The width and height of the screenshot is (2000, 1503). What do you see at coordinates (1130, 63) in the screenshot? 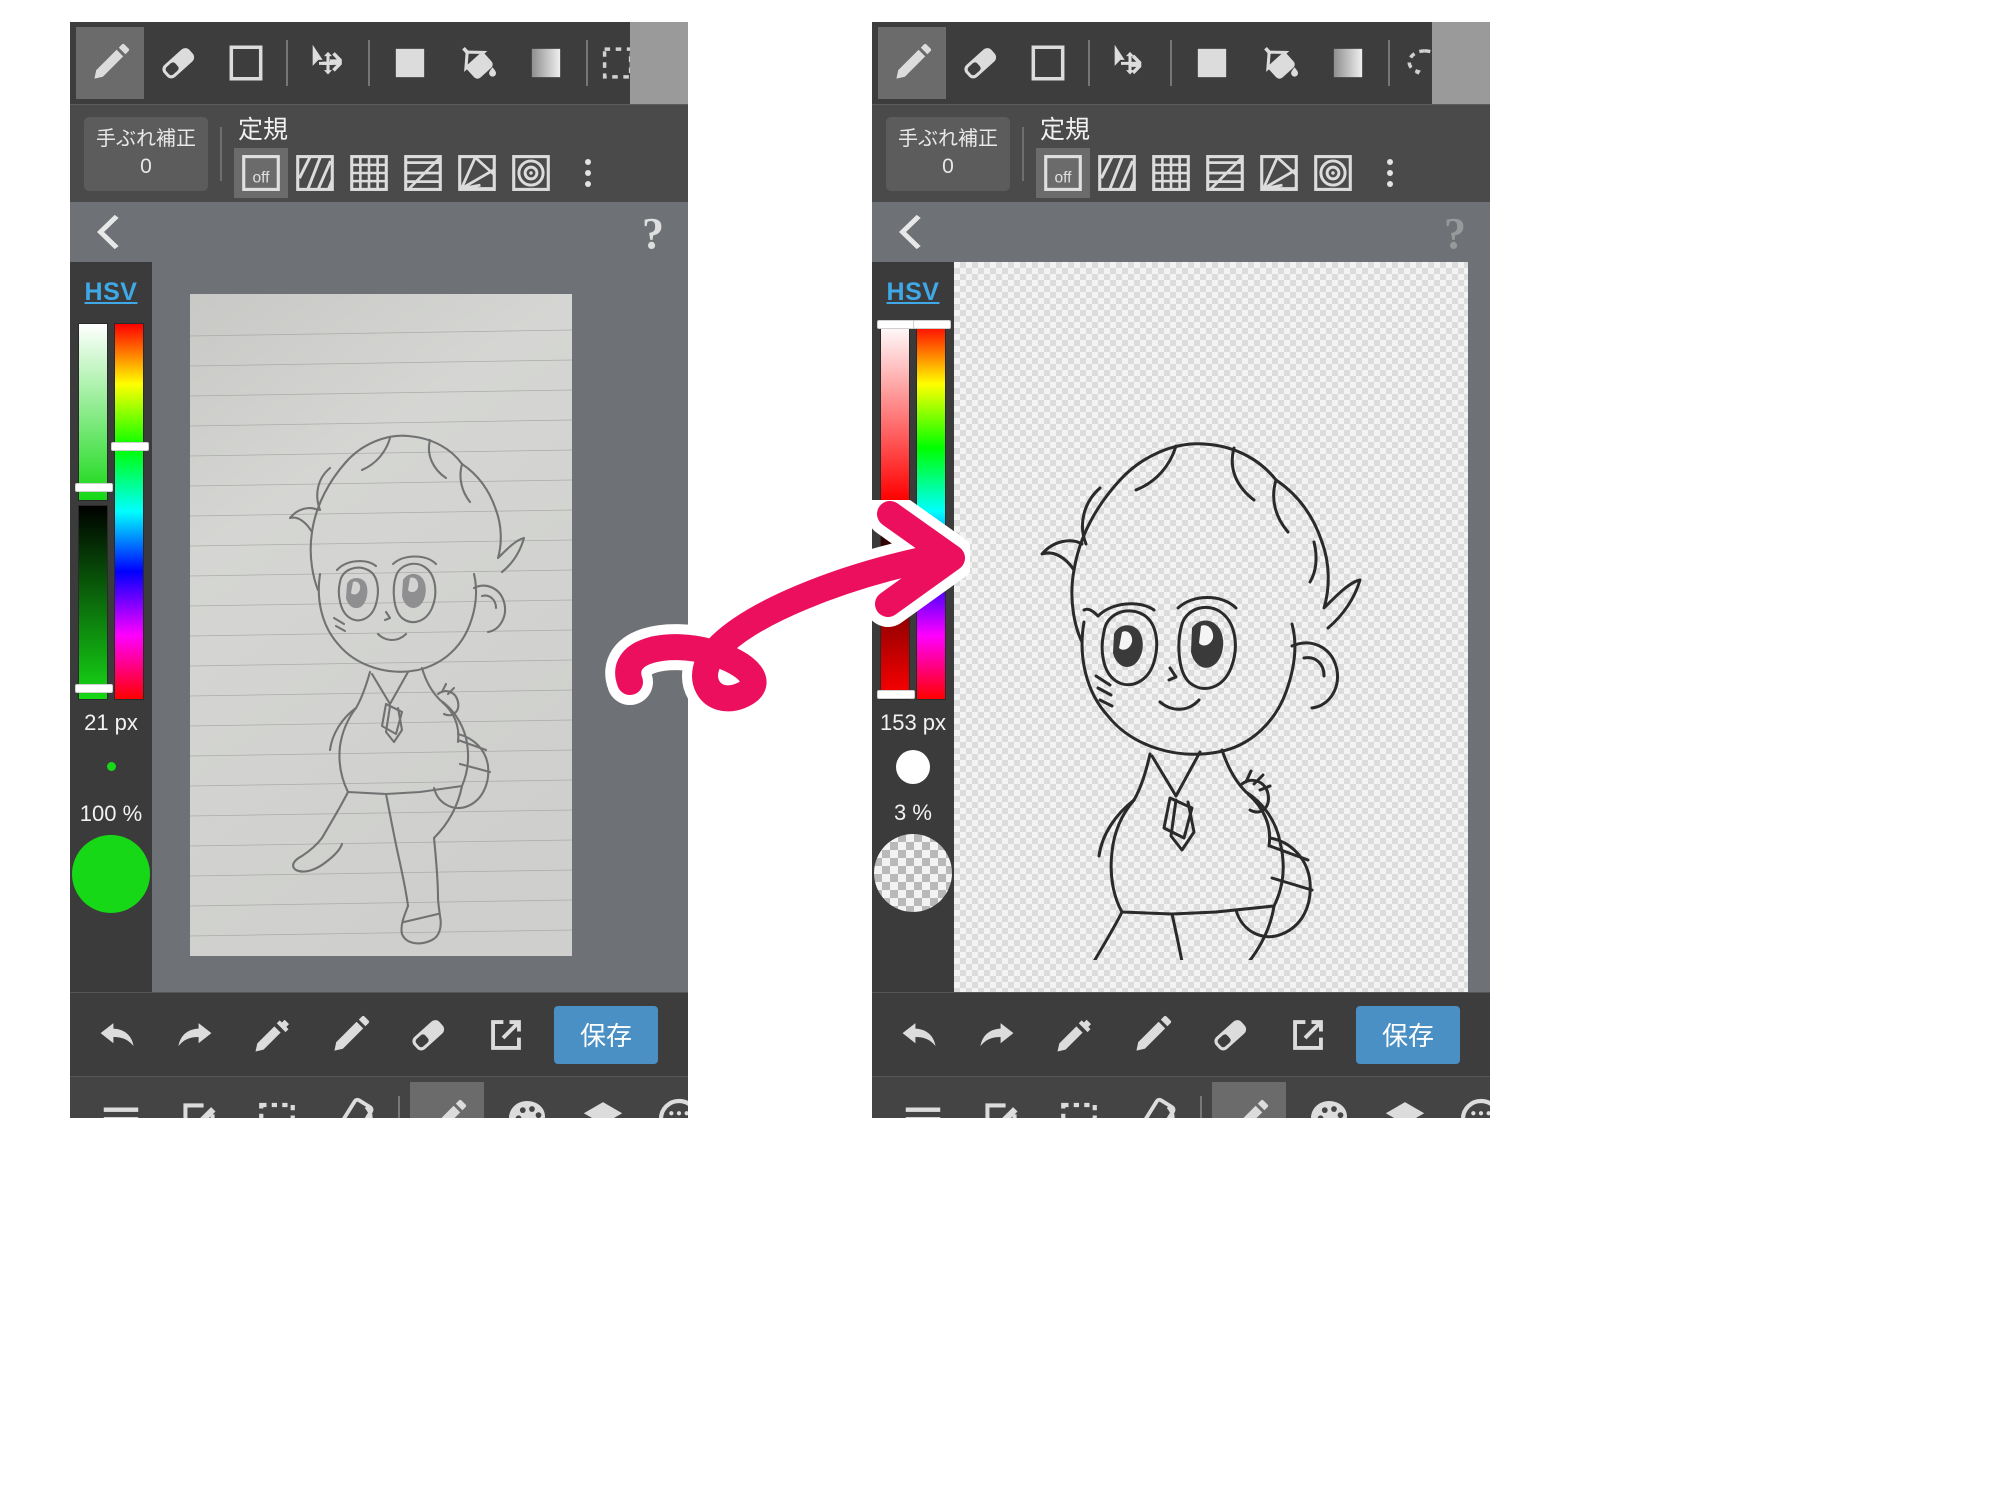
I see `right-move-tool` at bounding box center [1130, 63].